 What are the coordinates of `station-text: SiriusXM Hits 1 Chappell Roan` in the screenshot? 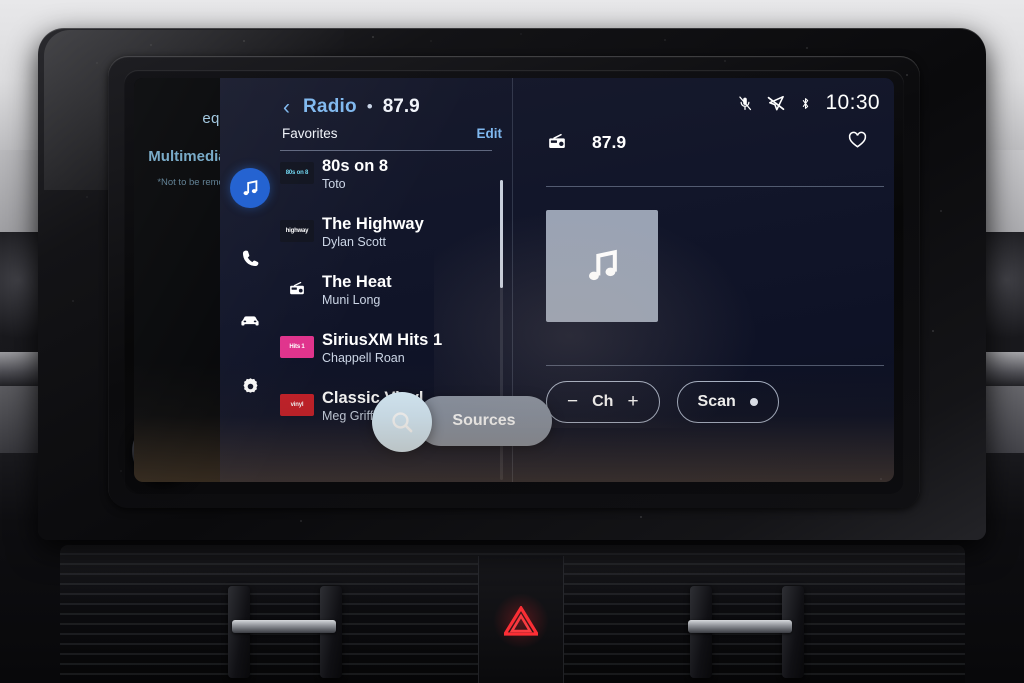 It's located at (382, 348).